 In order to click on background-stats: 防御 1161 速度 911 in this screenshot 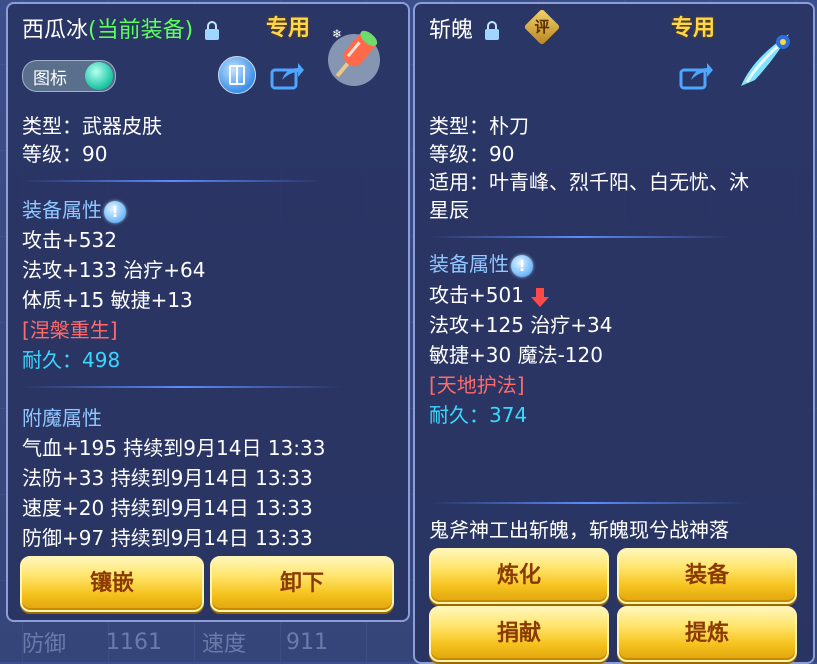, I will do `click(217, 642)`.